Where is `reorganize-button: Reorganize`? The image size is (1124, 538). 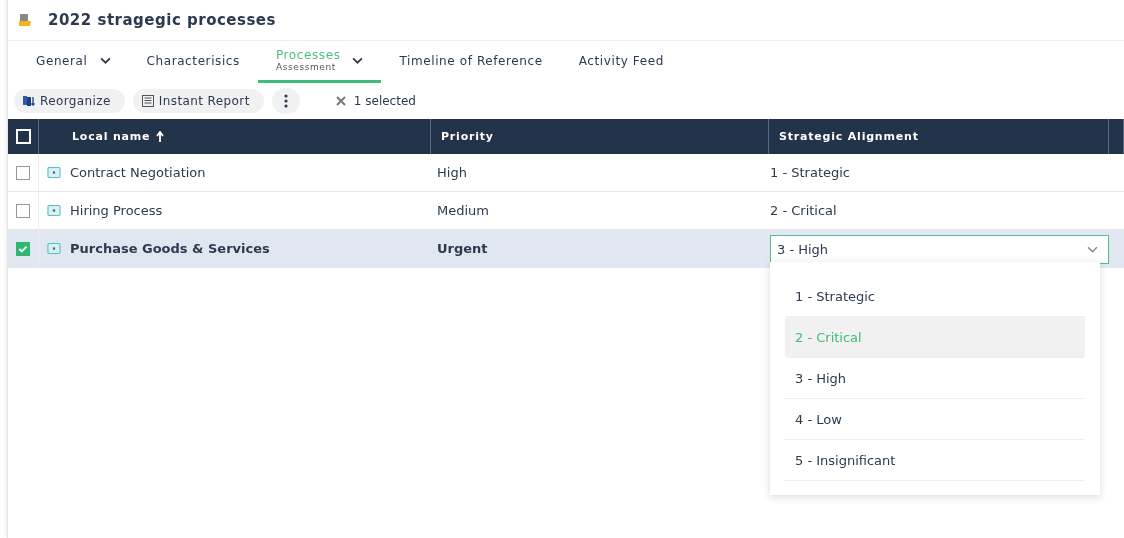
reorganize-button: Reorganize is located at coordinates (69, 101).